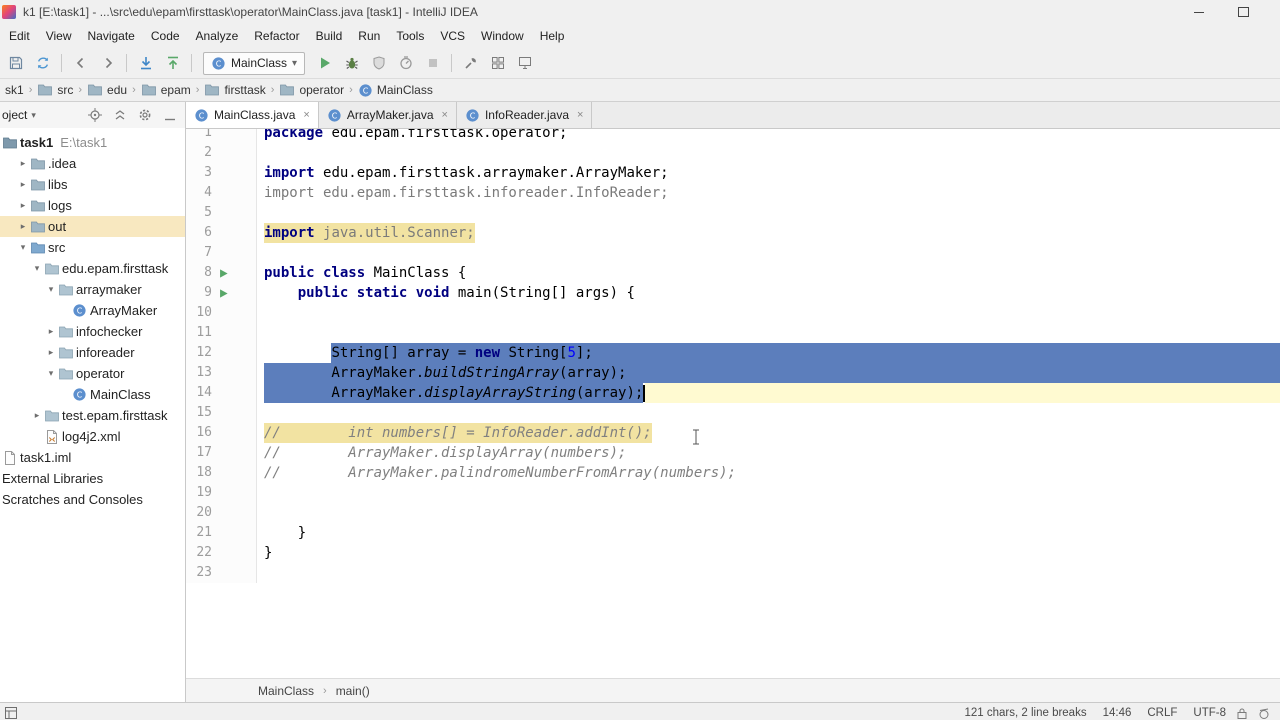 The height and width of the screenshot is (720, 1280). I want to click on tab-arraymaker-java: C ArrayMaker.java ×, so click(388, 115).